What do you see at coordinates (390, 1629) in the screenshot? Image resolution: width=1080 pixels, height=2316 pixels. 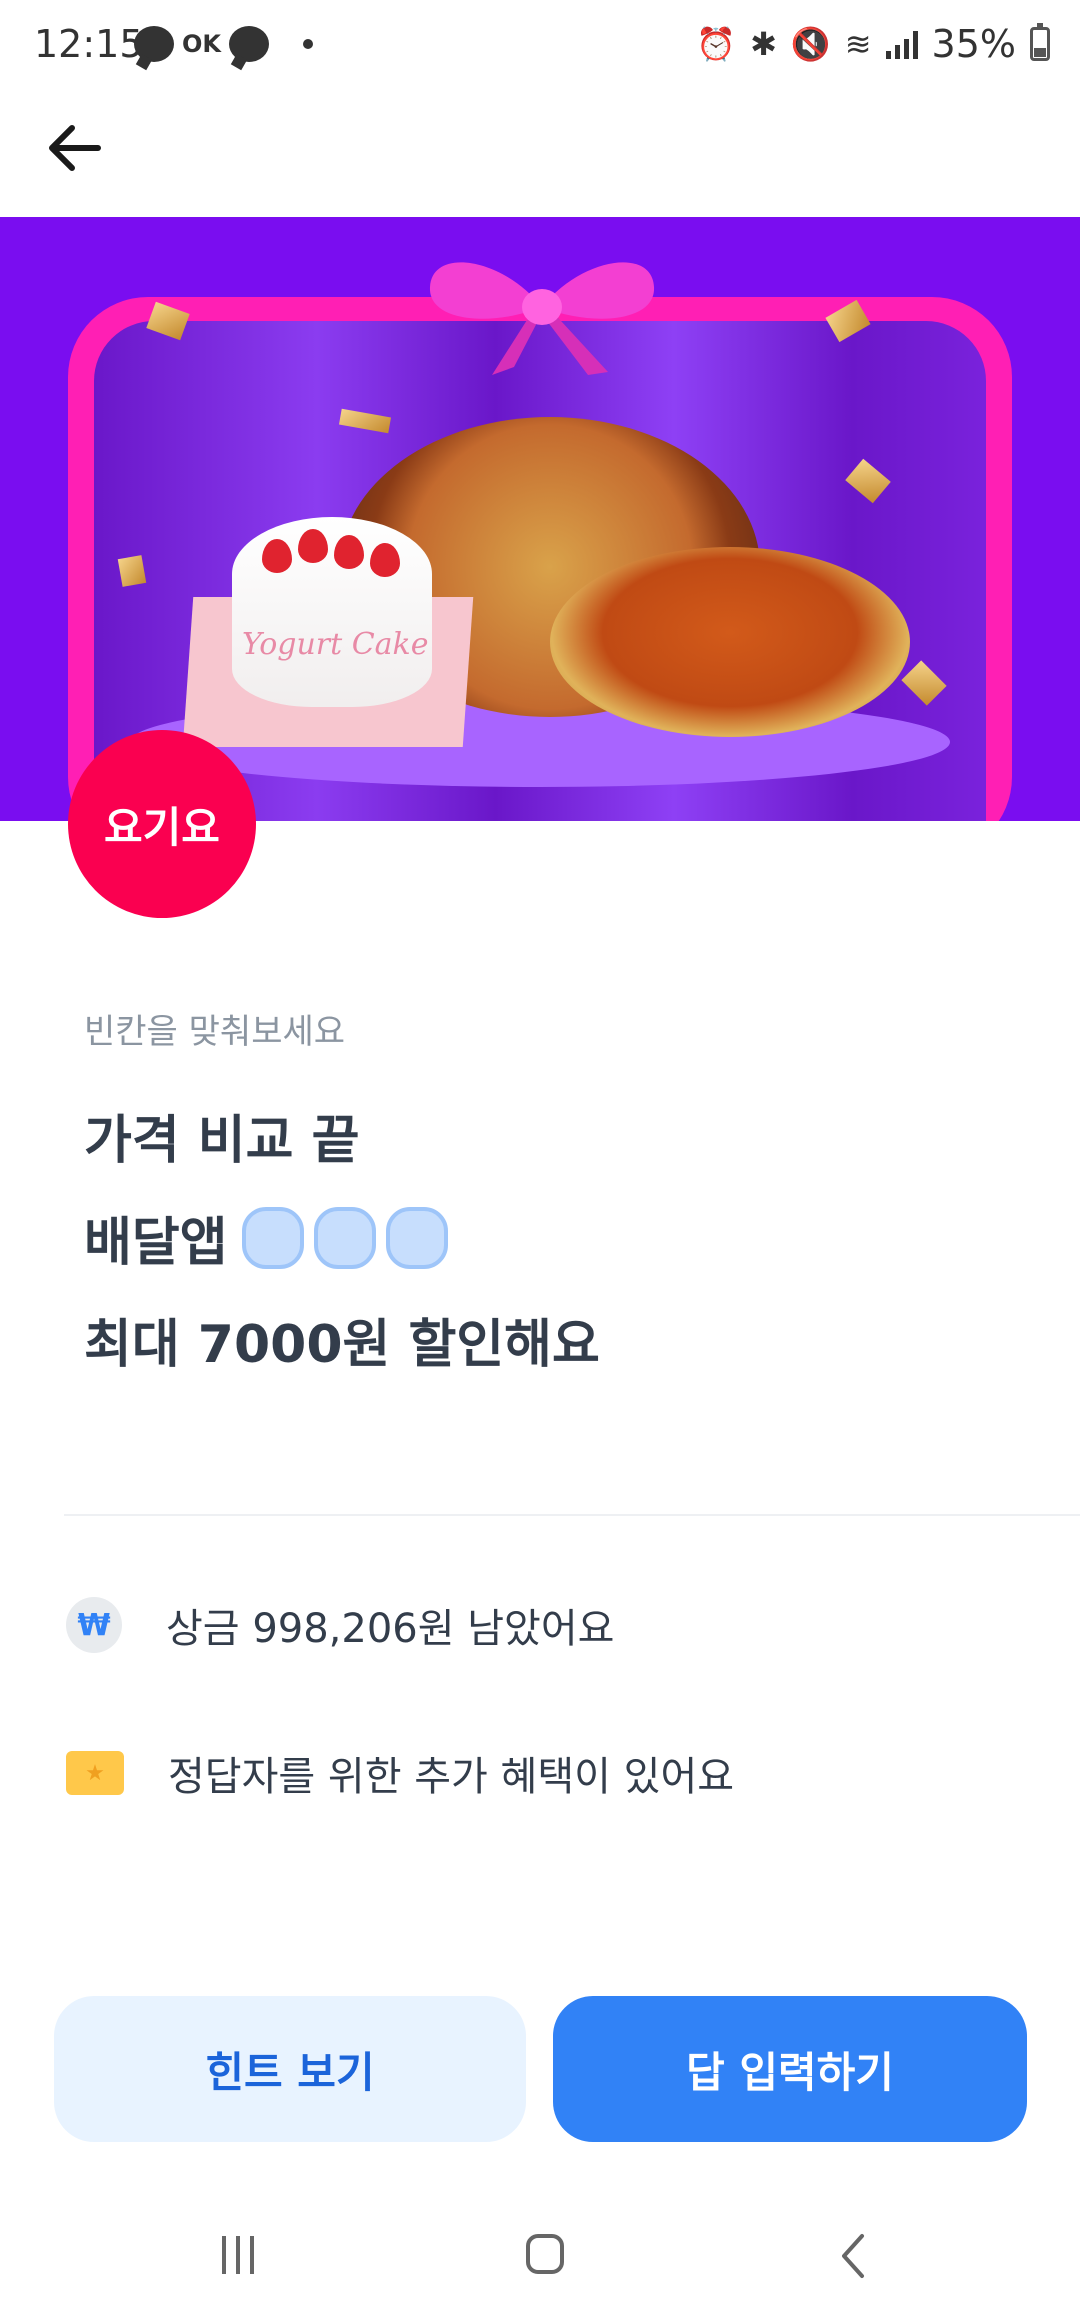 I see `prize-remaining-text: 상금 998,206원 남았어요` at bounding box center [390, 1629].